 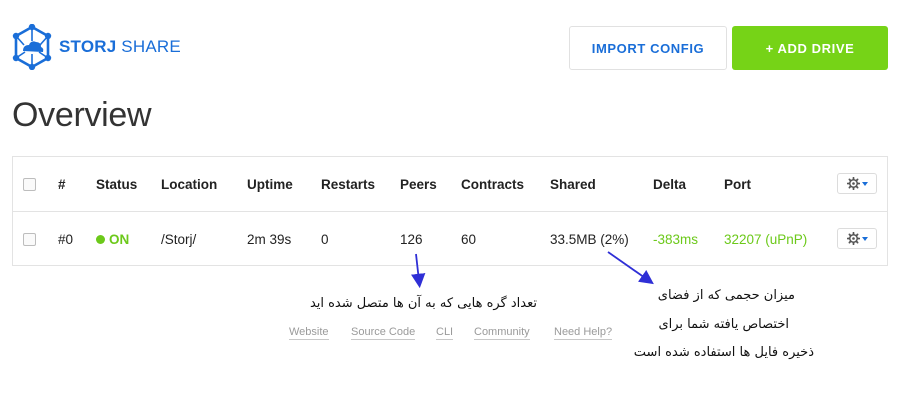 What do you see at coordinates (29, 239) in the screenshot?
I see `row-select-checkbox` at bounding box center [29, 239].